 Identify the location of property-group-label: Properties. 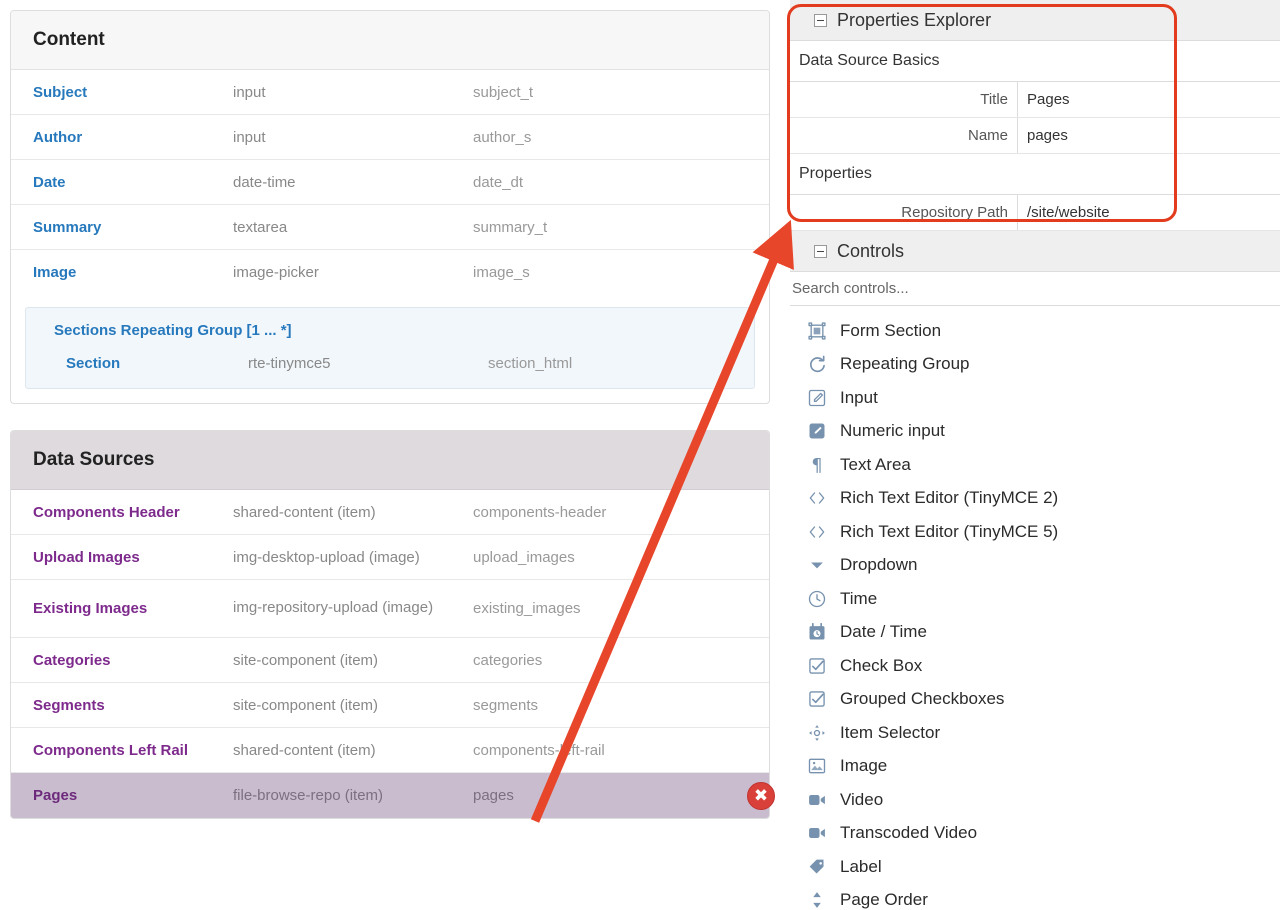
(1035, 174).